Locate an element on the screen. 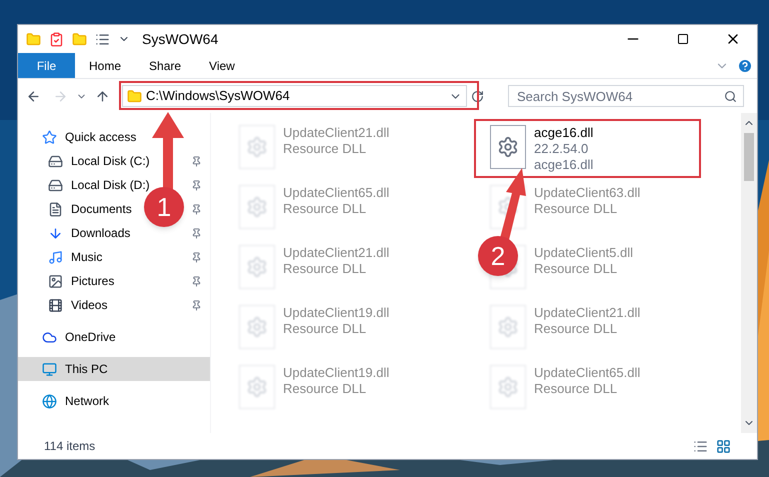  sidebar-item: Downloads is located at coordinates (89, 233).